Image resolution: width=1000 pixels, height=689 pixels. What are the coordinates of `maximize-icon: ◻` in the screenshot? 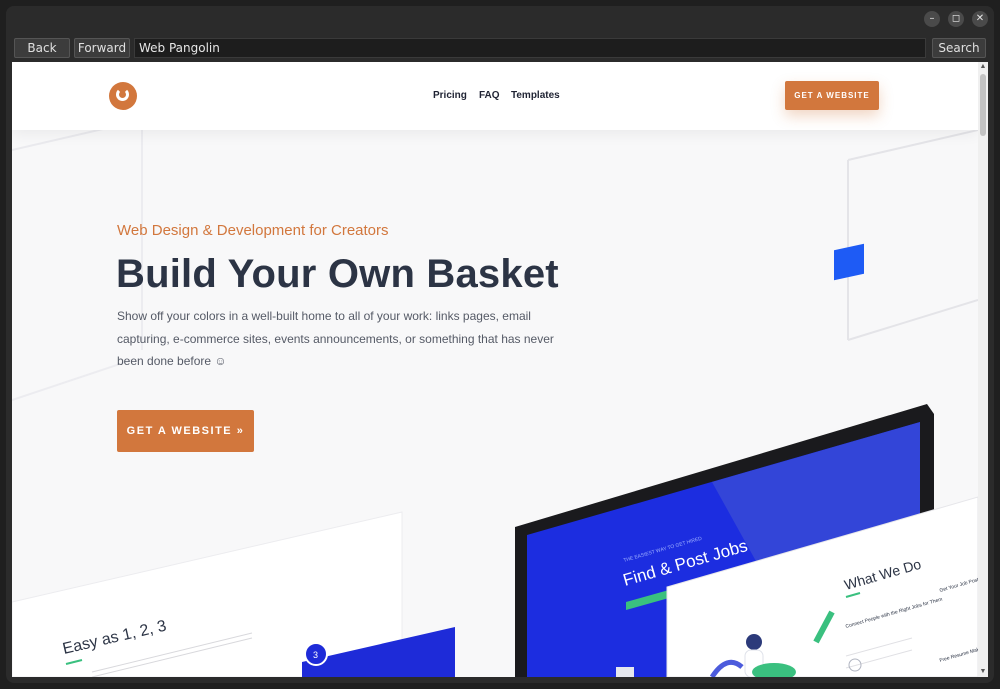 It's located at (956, 19).